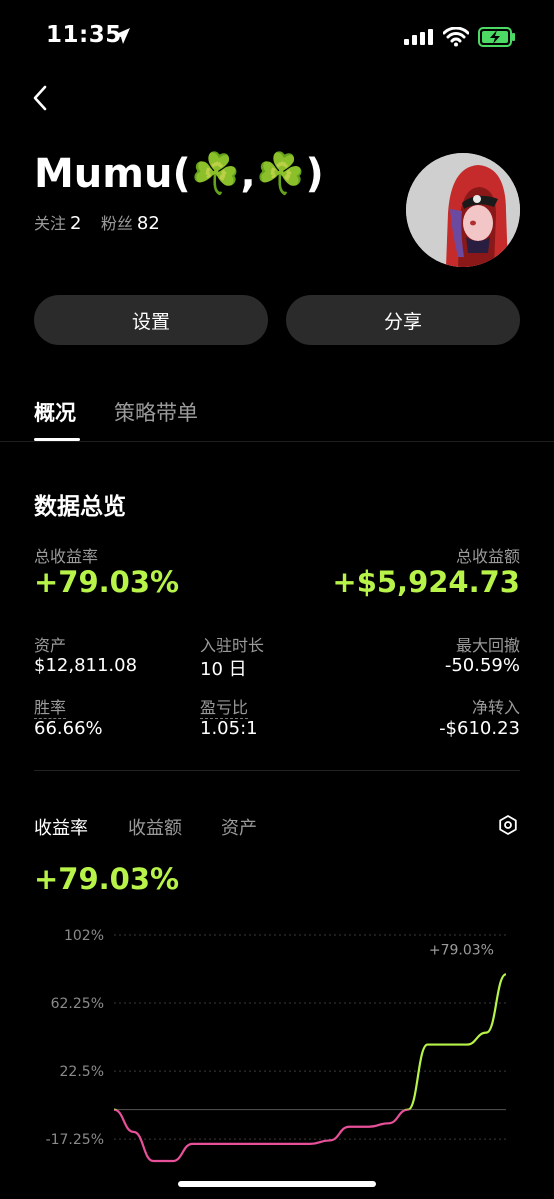  What do you see at coordinates (479, 728) in the screenshot?
I see `net-transfer-value: -$610.23` at bounding box center [479, 728].